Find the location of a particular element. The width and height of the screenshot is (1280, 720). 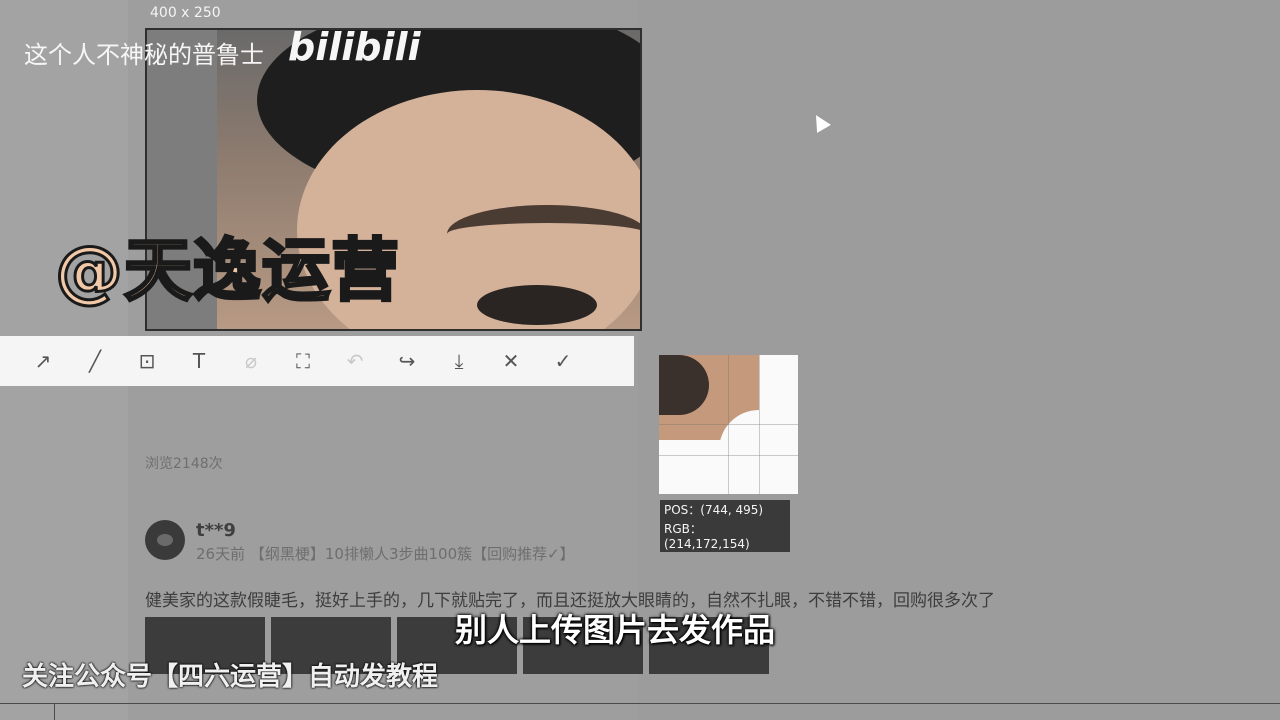

ocr-icon: ⛶ is located at coordinates (303, 361).